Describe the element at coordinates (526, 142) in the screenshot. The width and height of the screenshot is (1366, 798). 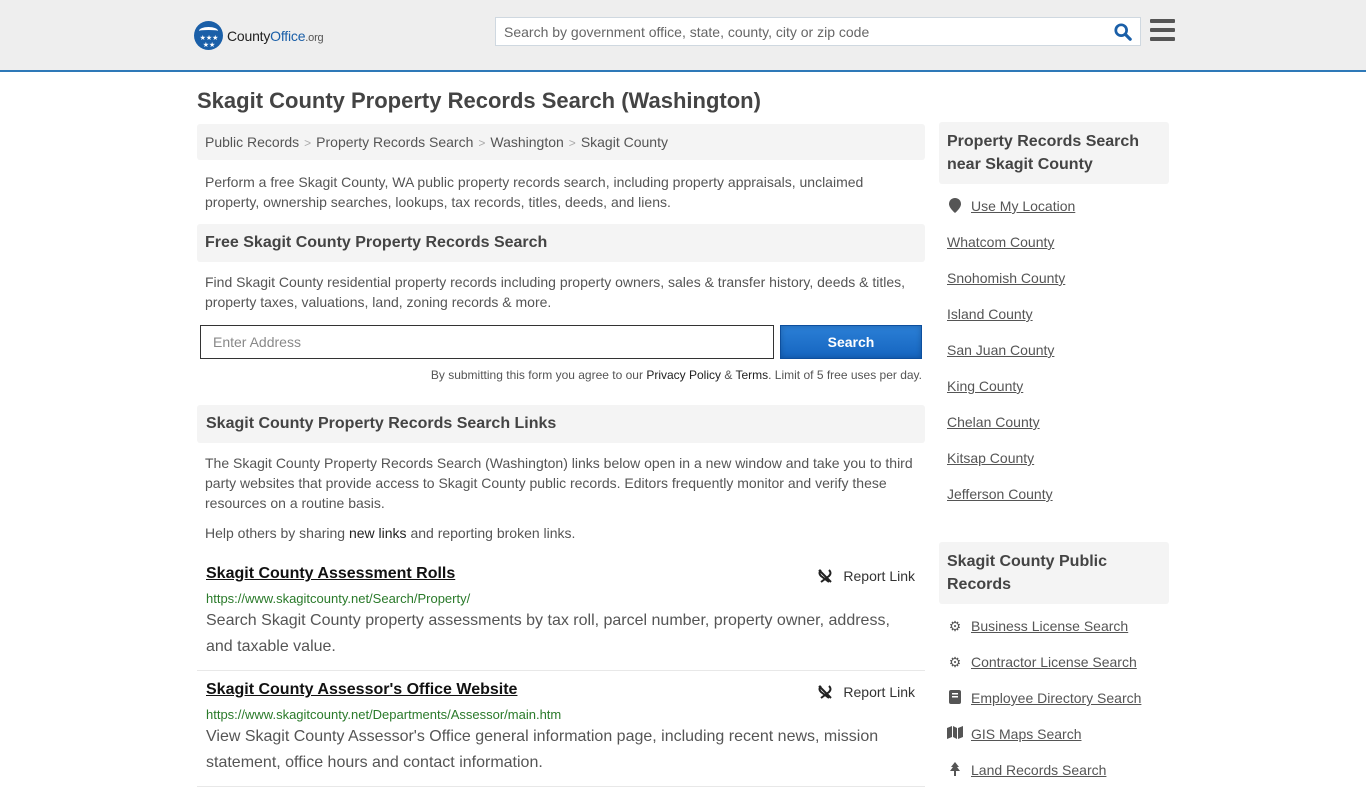
I see `breadcrumb-item: Washington` at that location.